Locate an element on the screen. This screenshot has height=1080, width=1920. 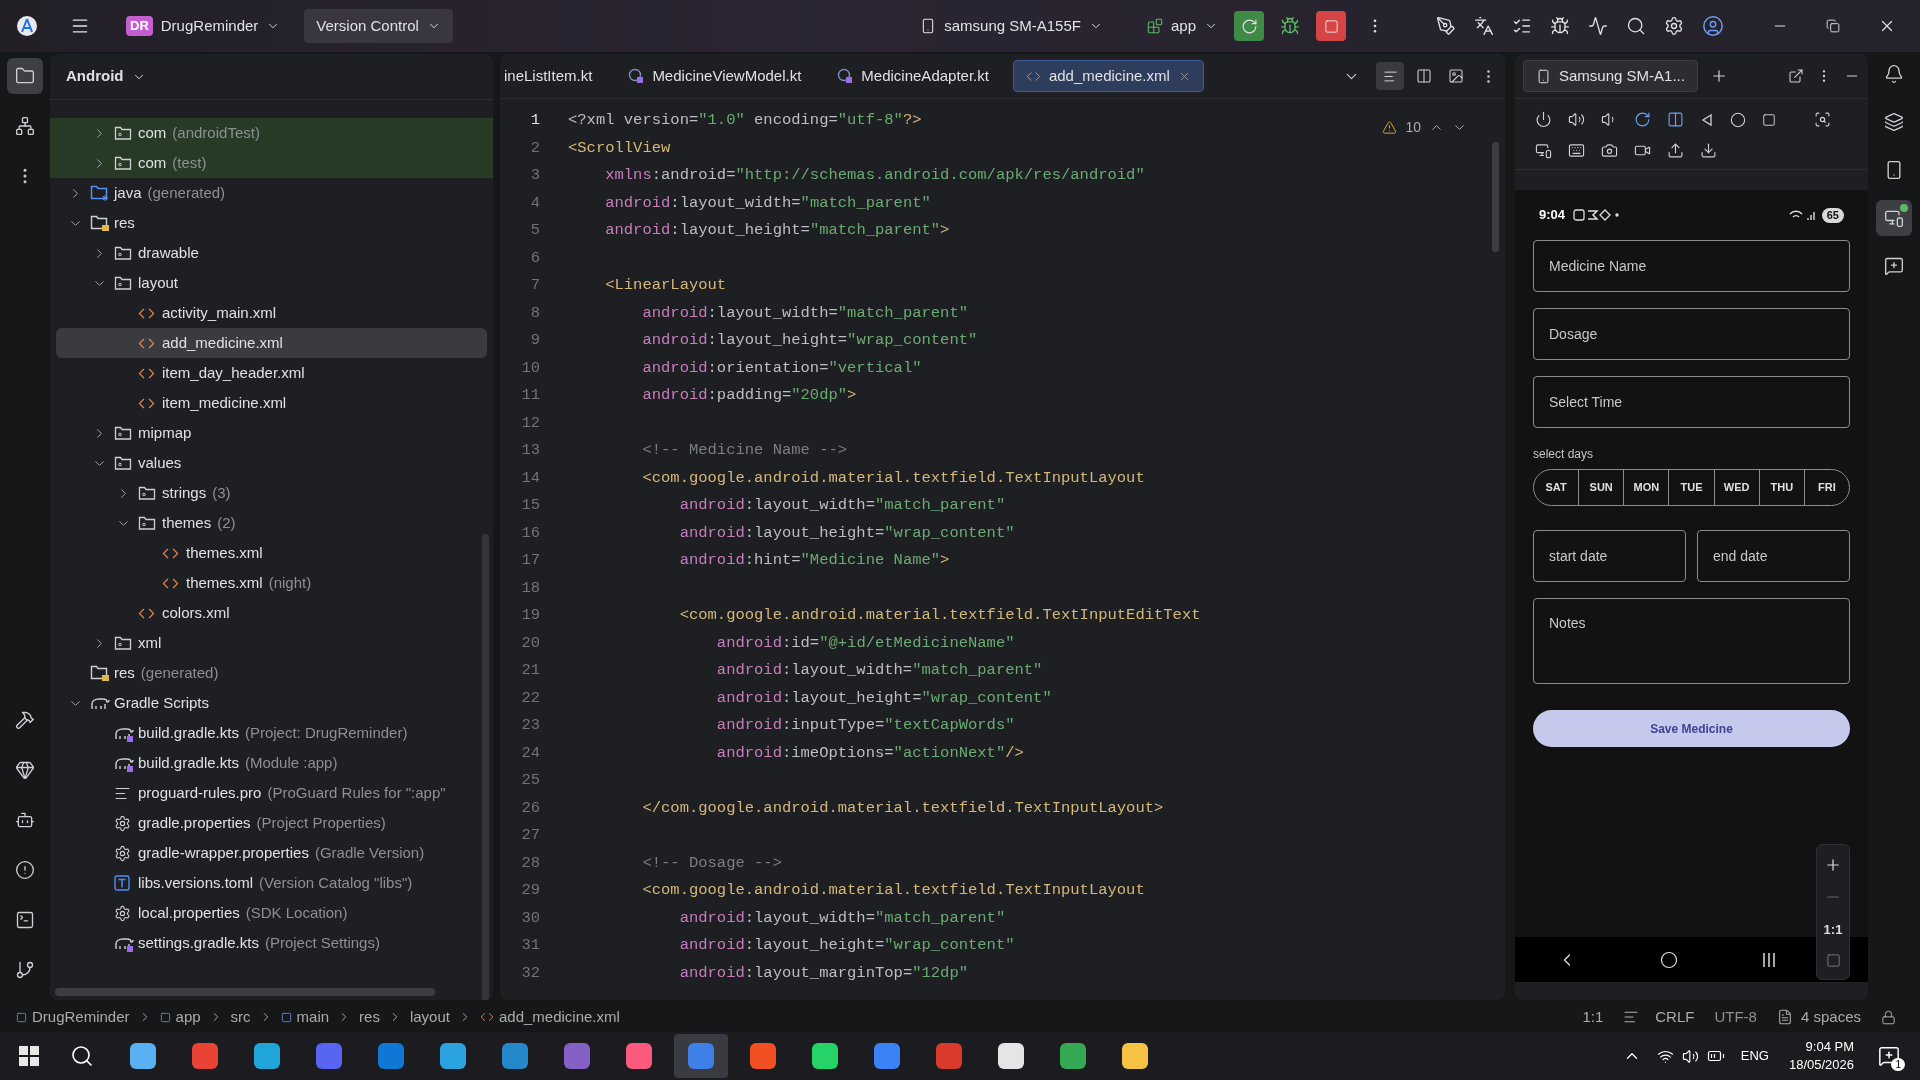
upload-icon is located at coordinates (1675, 150).